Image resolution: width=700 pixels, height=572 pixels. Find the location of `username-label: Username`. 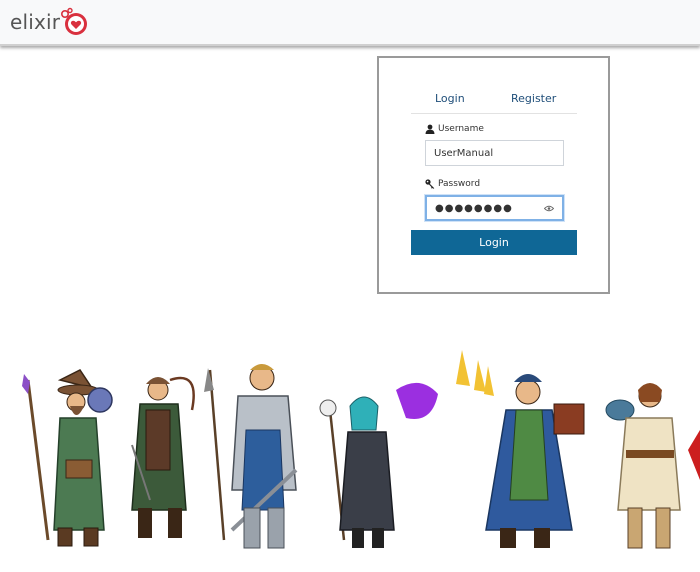

username-label: Username is located at coordinates (454, 129).